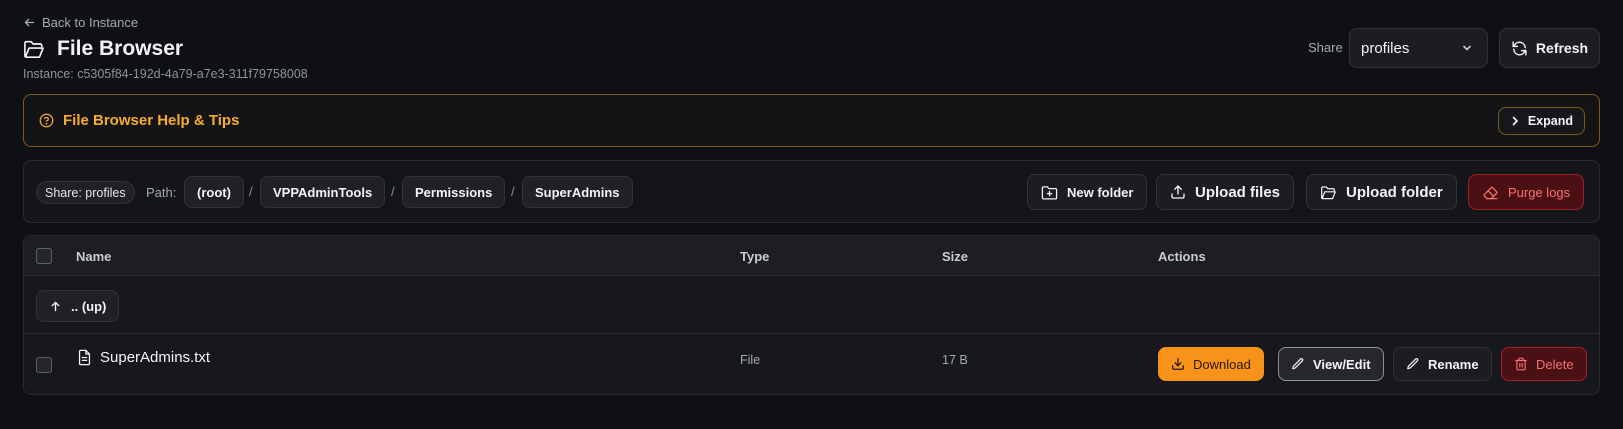 This screenshot has width=1623, height=429. What do you see at coordinates (750, 360) in the screenshot?
I see `file-type-cell: File` at bounding box center [750, 360].